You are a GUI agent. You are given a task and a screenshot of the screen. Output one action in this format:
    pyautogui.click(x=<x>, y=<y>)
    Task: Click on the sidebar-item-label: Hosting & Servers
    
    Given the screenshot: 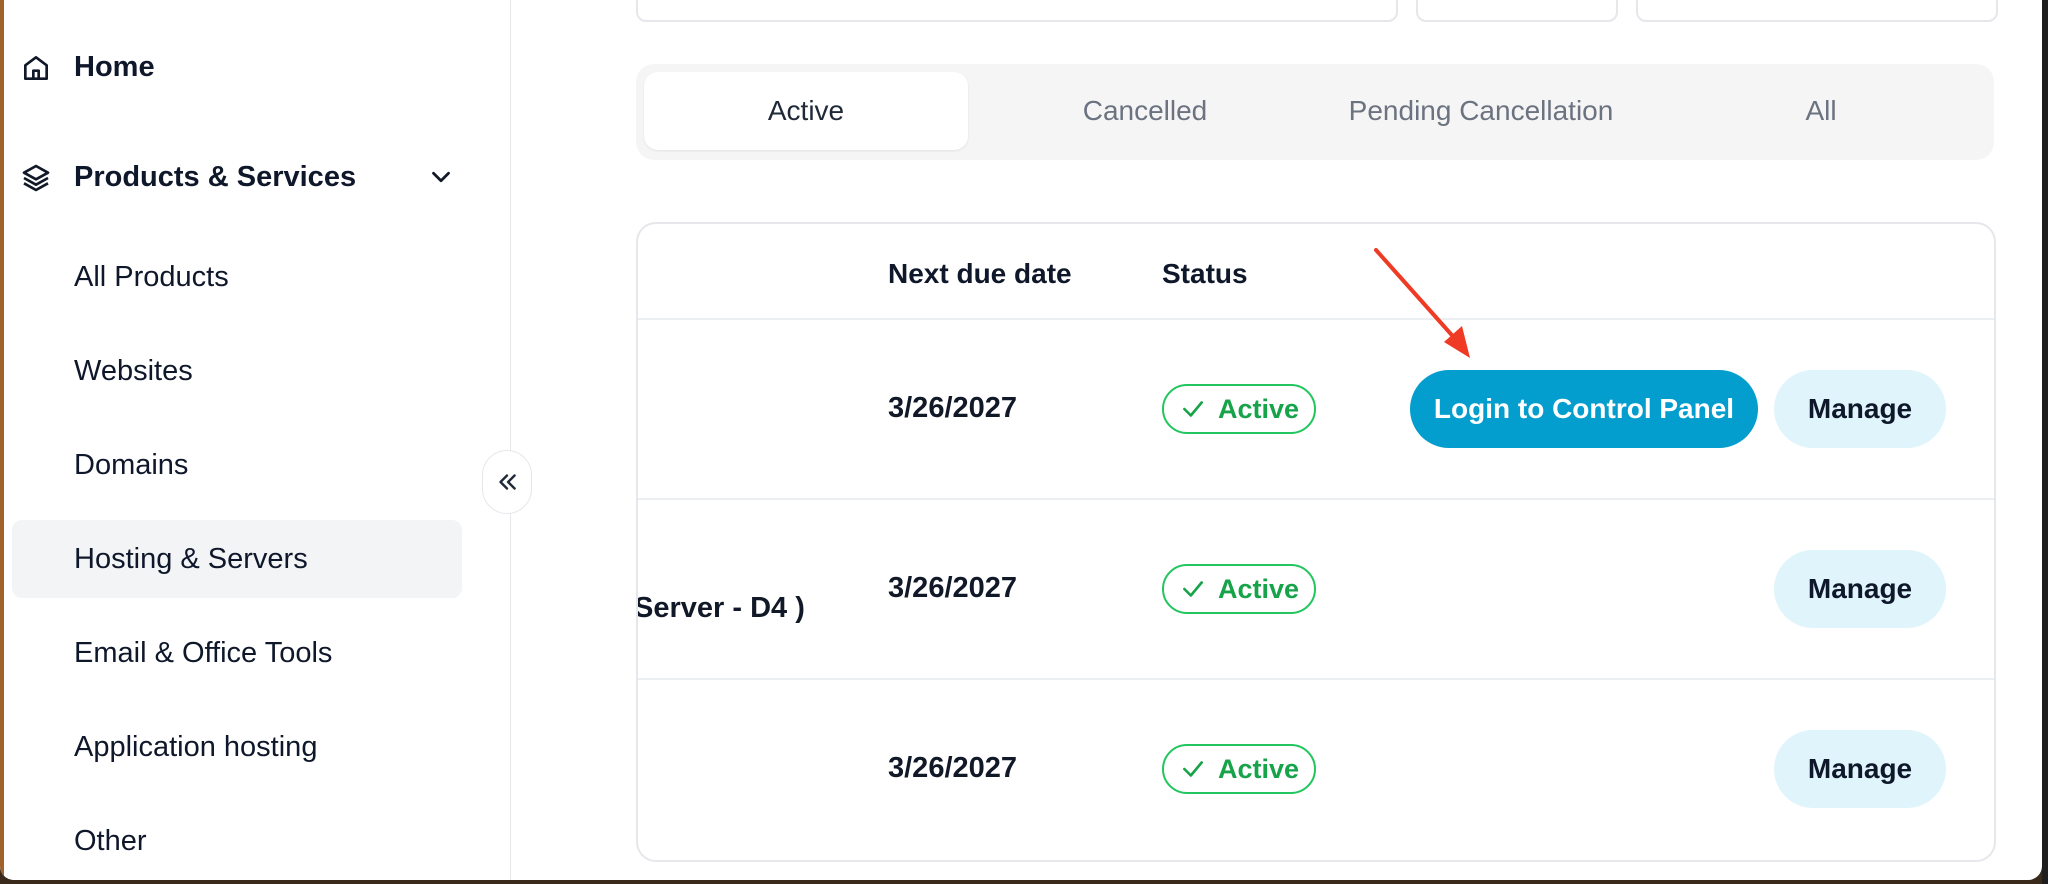 What is the action you would take?
    pyautogui.click(x=191, y=558)
    